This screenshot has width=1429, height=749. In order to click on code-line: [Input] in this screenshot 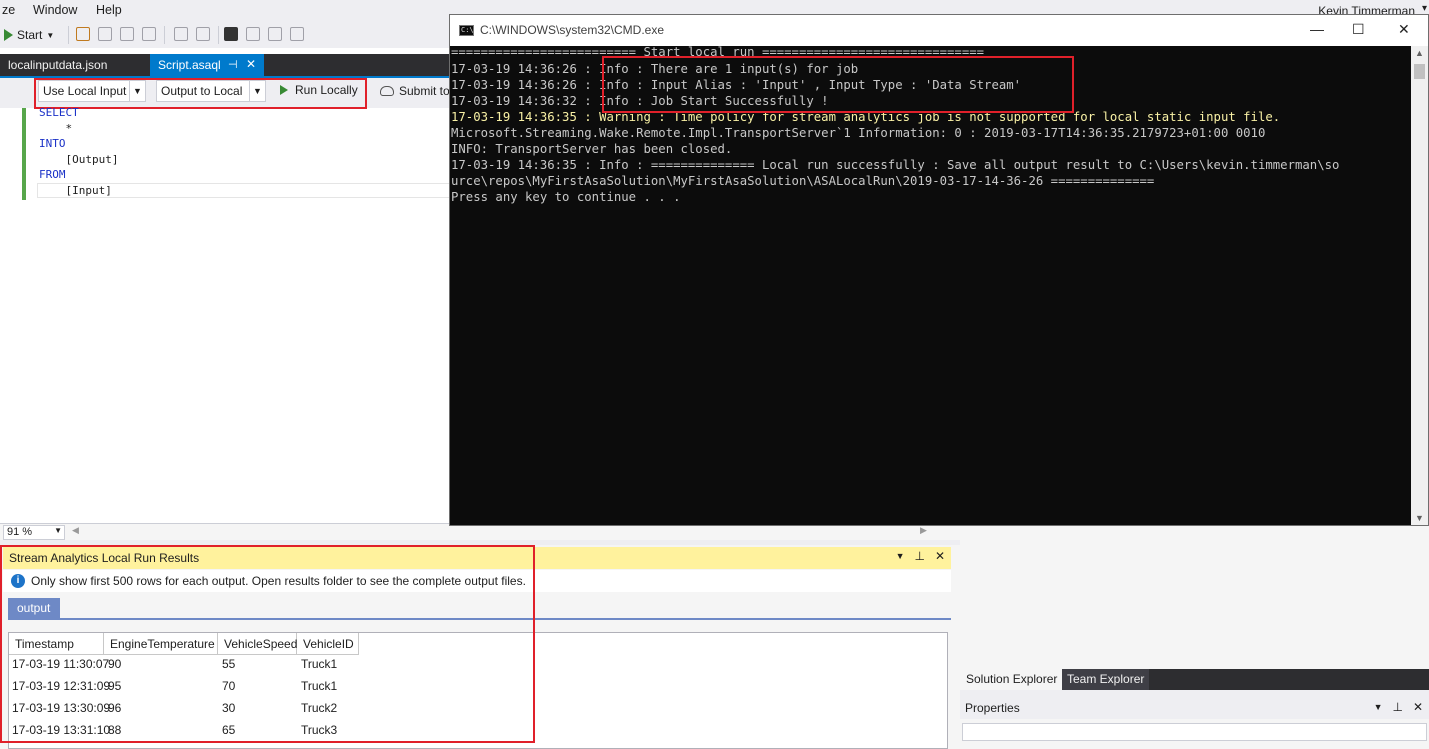, I will do `click(75, 191)`.